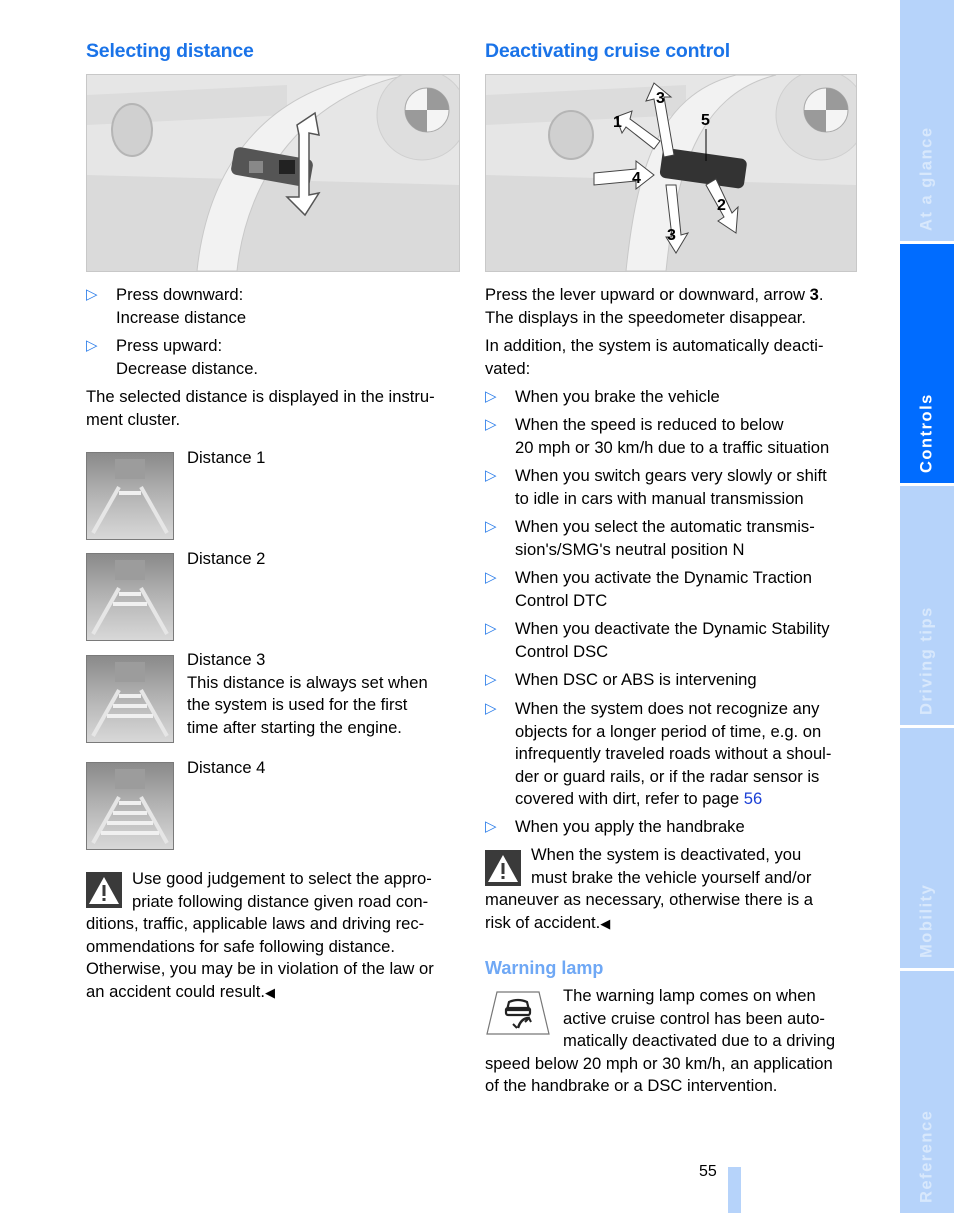 This screenshot has width=954, height=1213. Describe the element at coordinates (636, 178) in the screenshot. I see `arrow-label-4: 4` at that location.